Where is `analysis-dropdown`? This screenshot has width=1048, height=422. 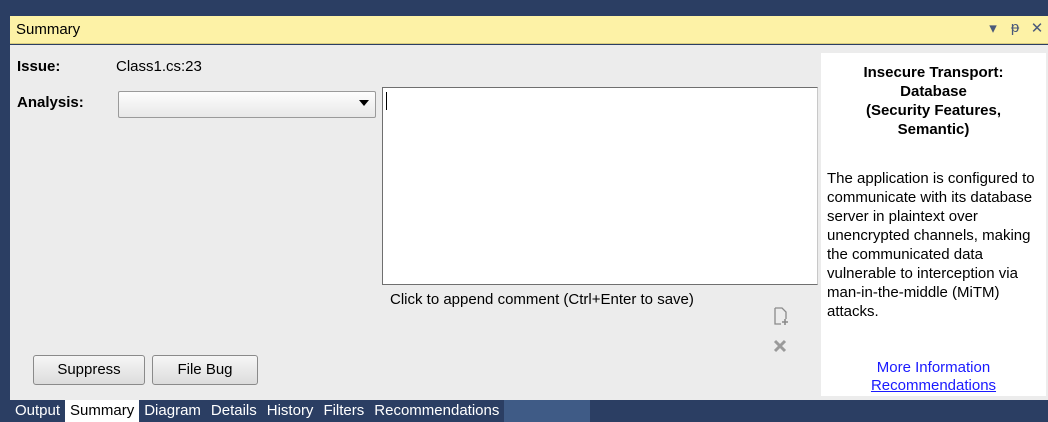
analysis-dropdown is located at coordinates (247, 104).